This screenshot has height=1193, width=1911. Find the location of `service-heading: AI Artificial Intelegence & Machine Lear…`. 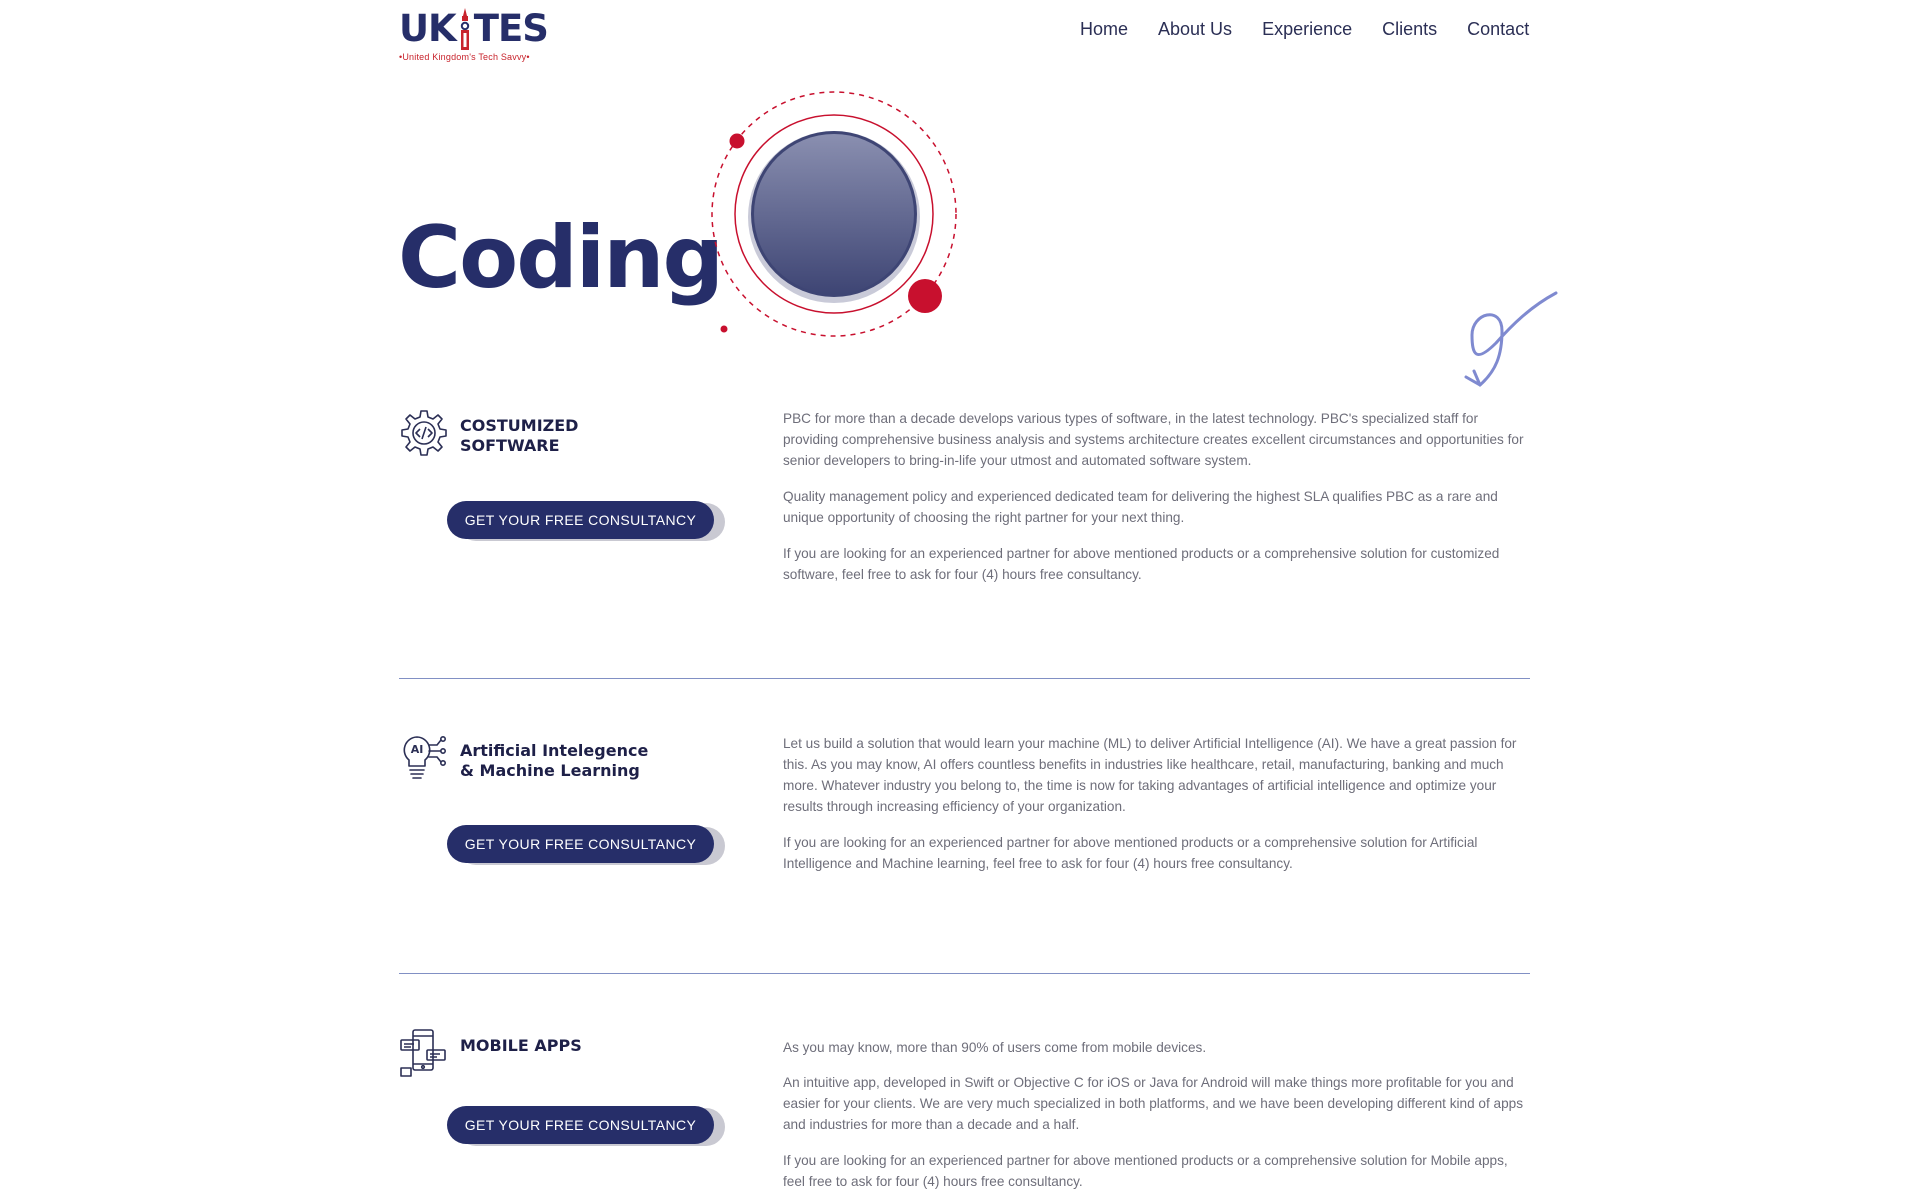

service-heading: AI Artificial Intelegence & Machine Lear… is located at coordinates (524, 758).